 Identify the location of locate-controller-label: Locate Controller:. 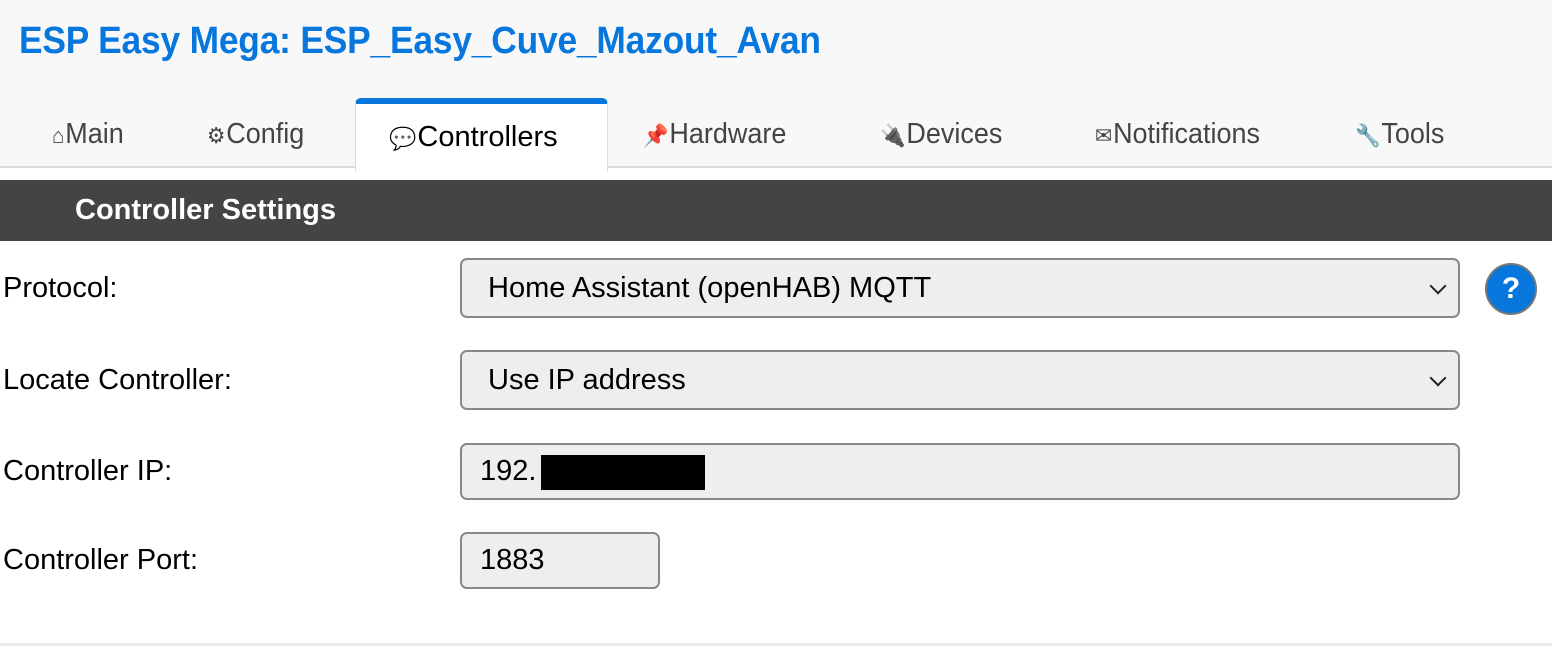
(117, 380).